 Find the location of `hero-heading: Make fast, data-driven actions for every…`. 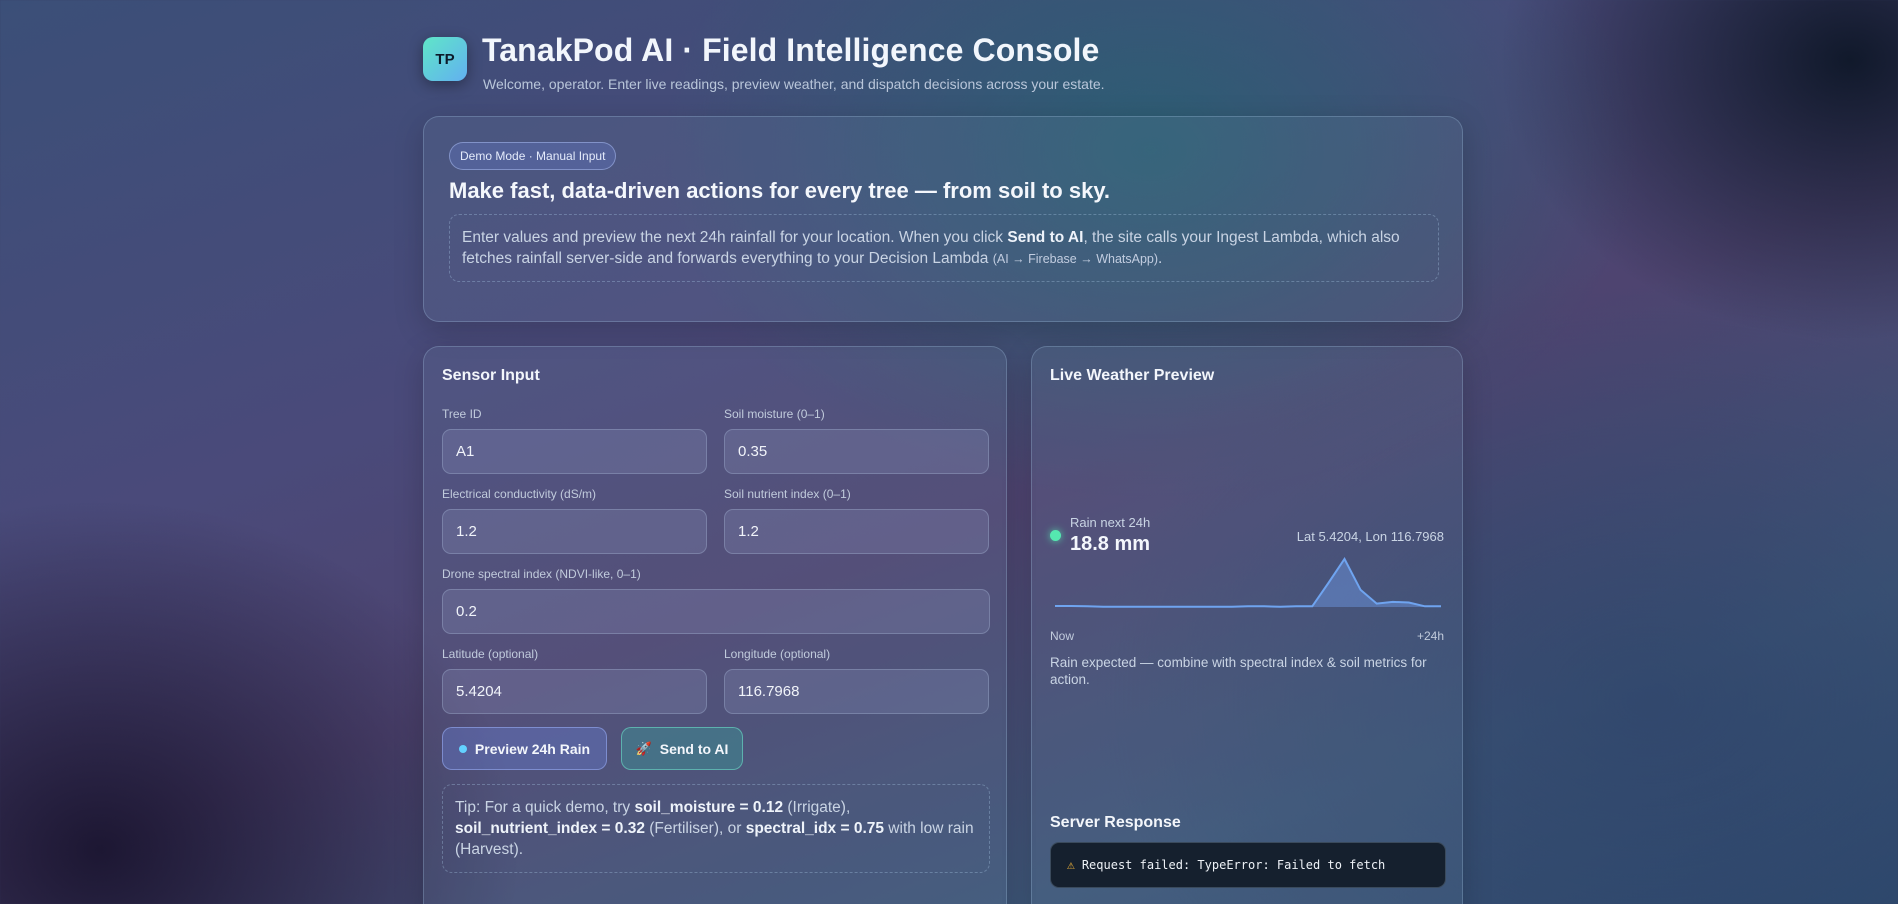

hero-heading: Make fast, data-driven actions for every… is located at coordinates (780, 190).